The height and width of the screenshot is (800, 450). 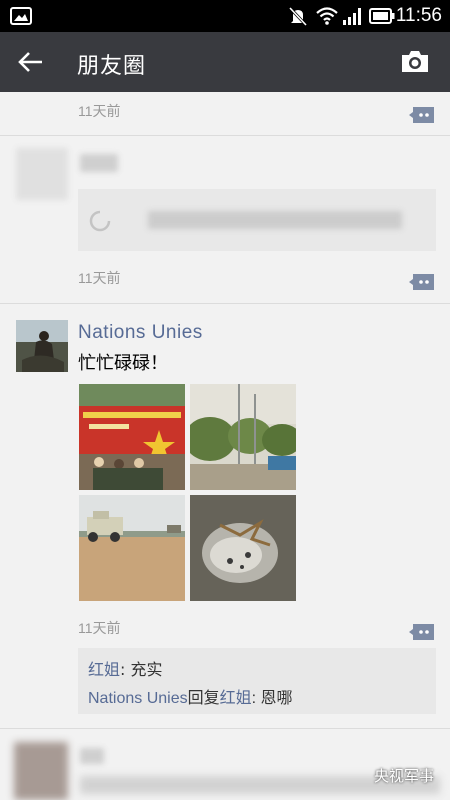 I want to click on watermark-text: 央视军事, so click(x=403, y=776).